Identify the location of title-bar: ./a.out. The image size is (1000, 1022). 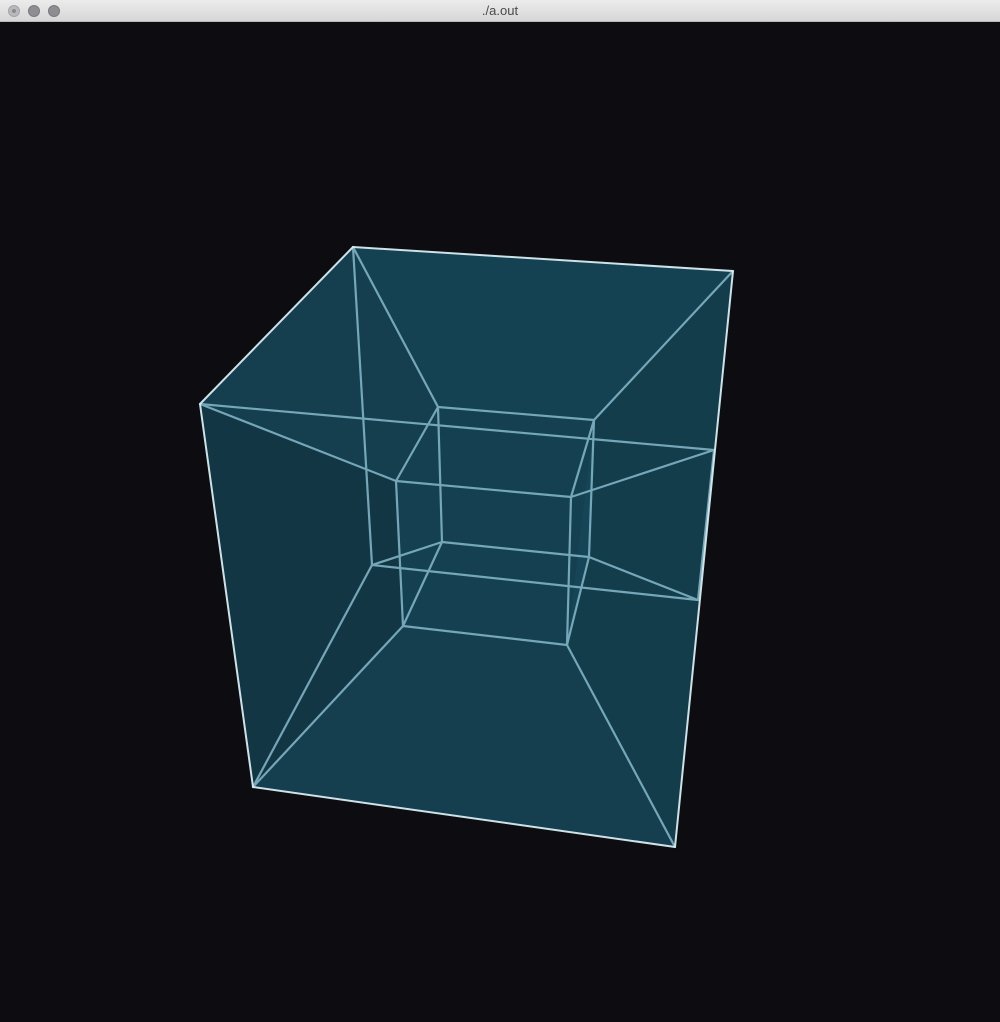
(500, 11).